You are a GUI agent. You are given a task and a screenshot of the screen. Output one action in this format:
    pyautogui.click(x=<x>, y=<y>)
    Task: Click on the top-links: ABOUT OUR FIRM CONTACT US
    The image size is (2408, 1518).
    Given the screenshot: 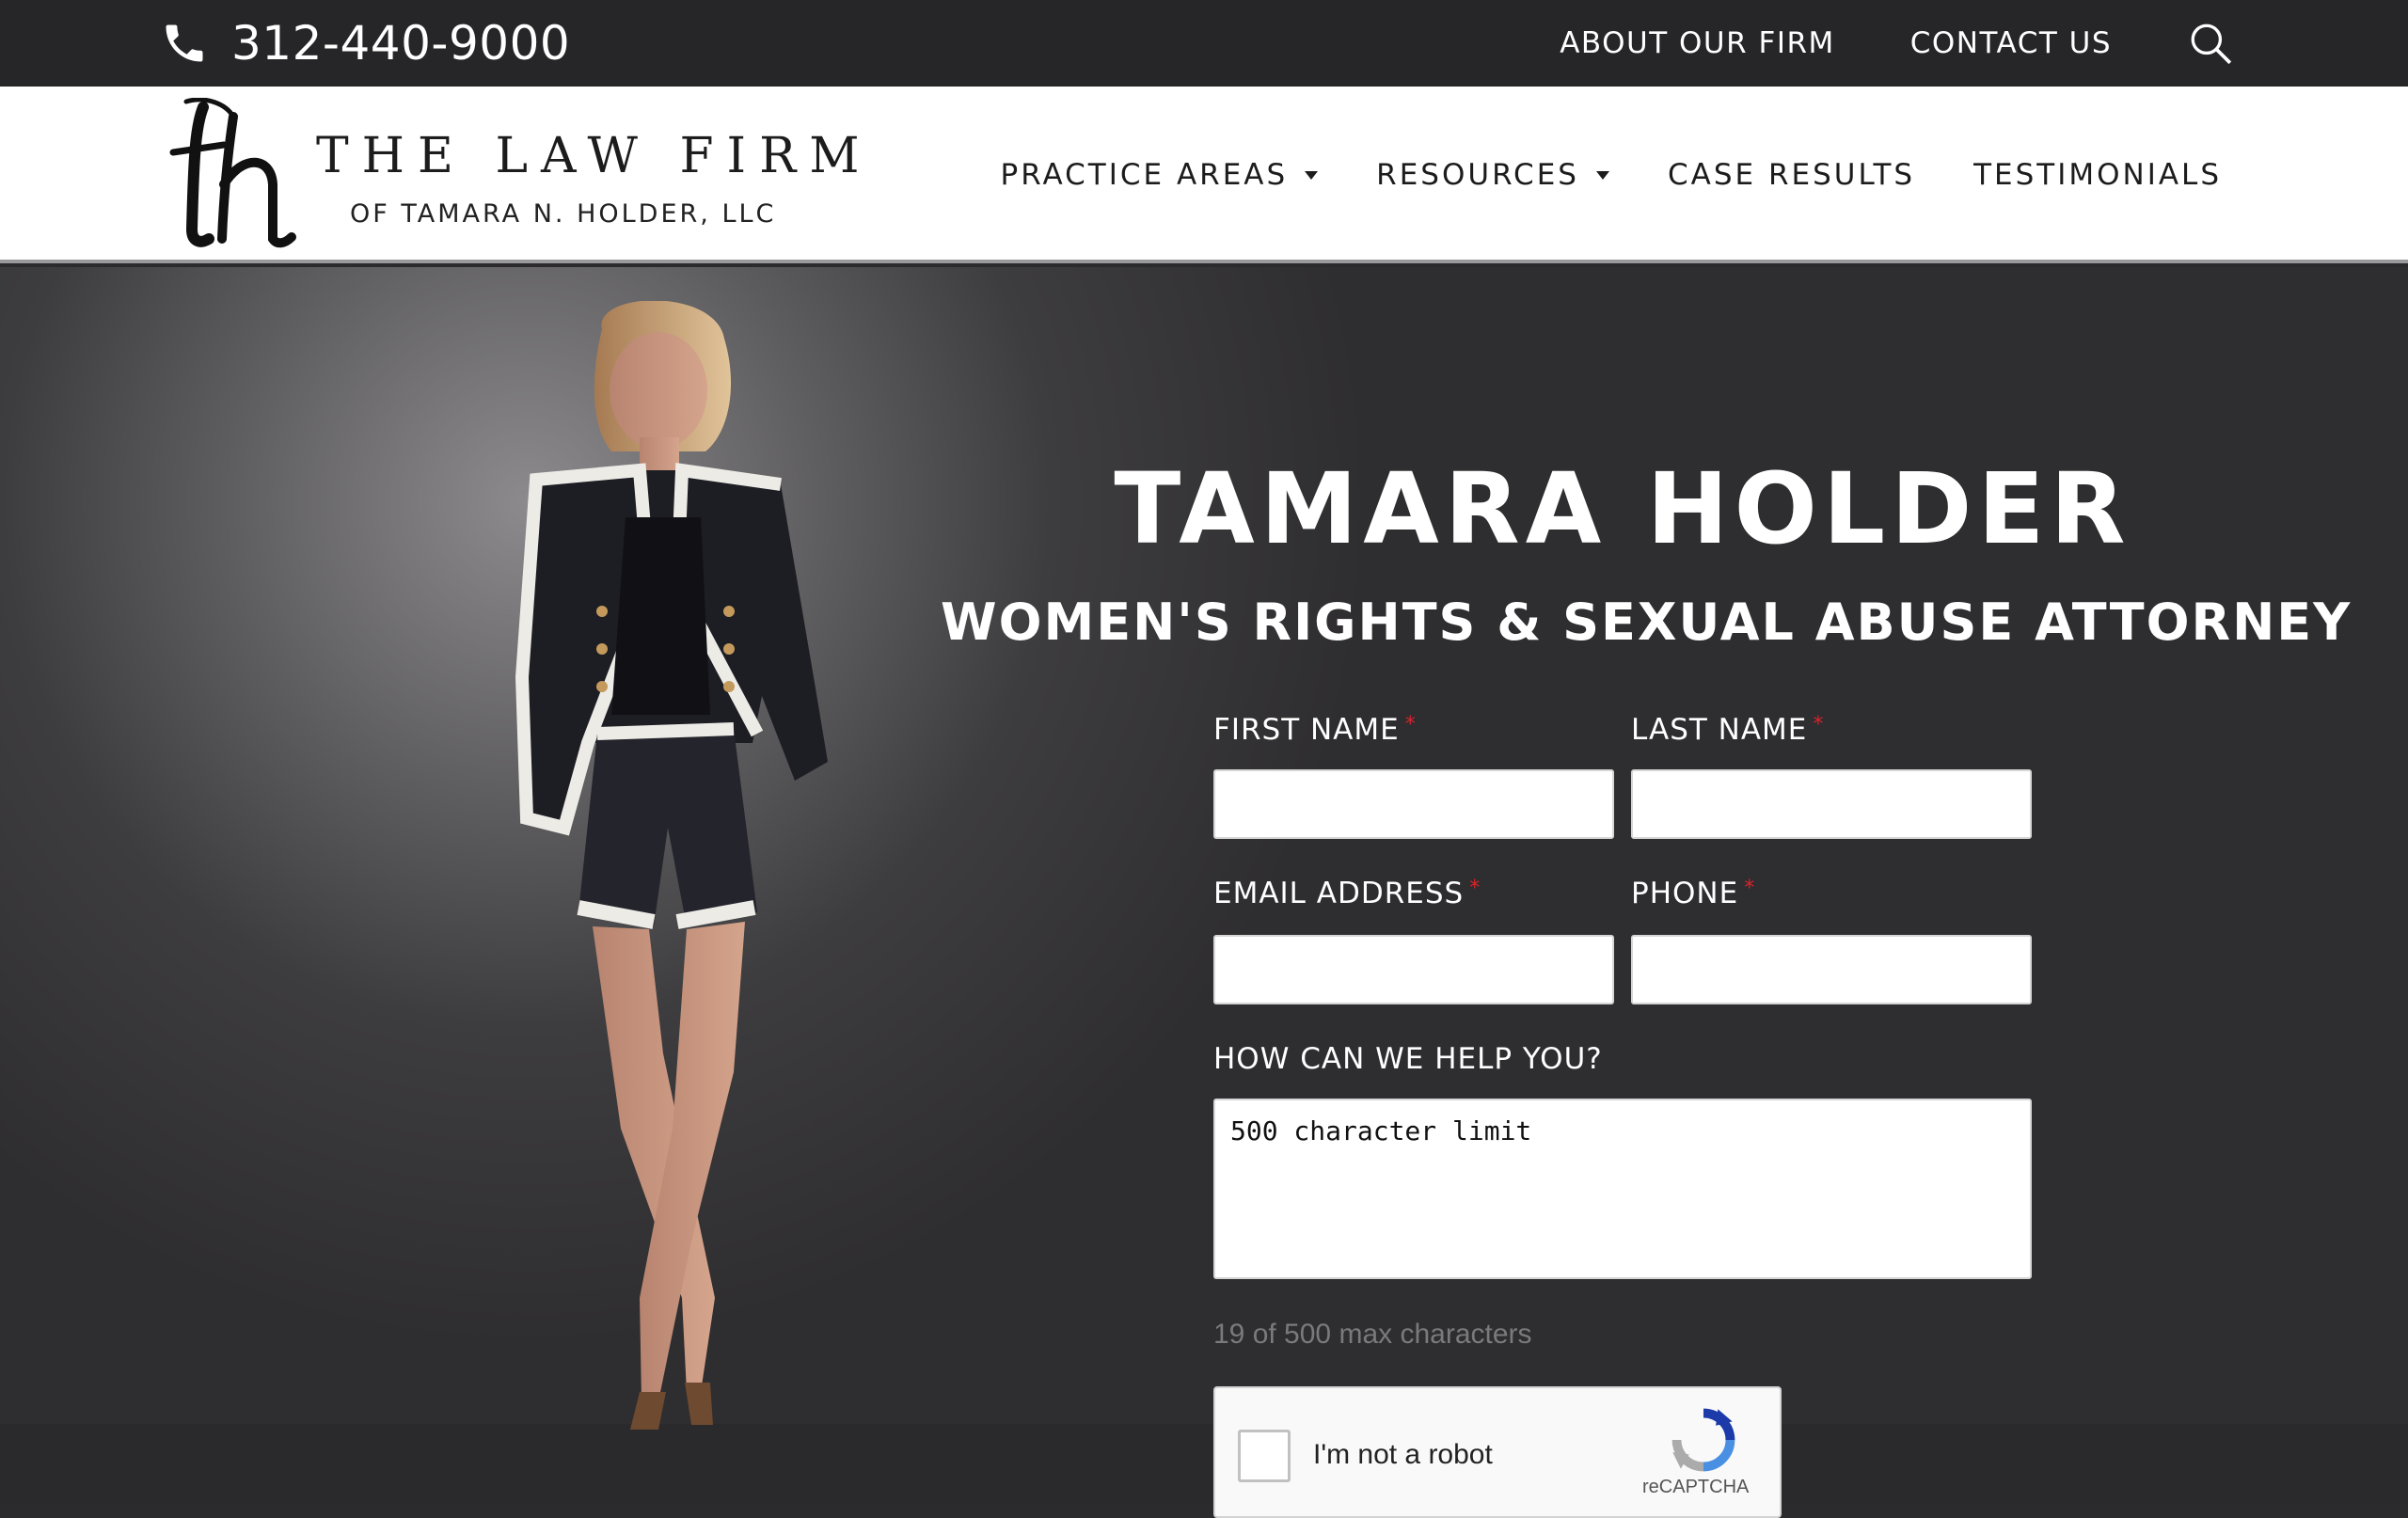 What is the action you would take?
    pyautogui.click(x=1897, y=43)
    